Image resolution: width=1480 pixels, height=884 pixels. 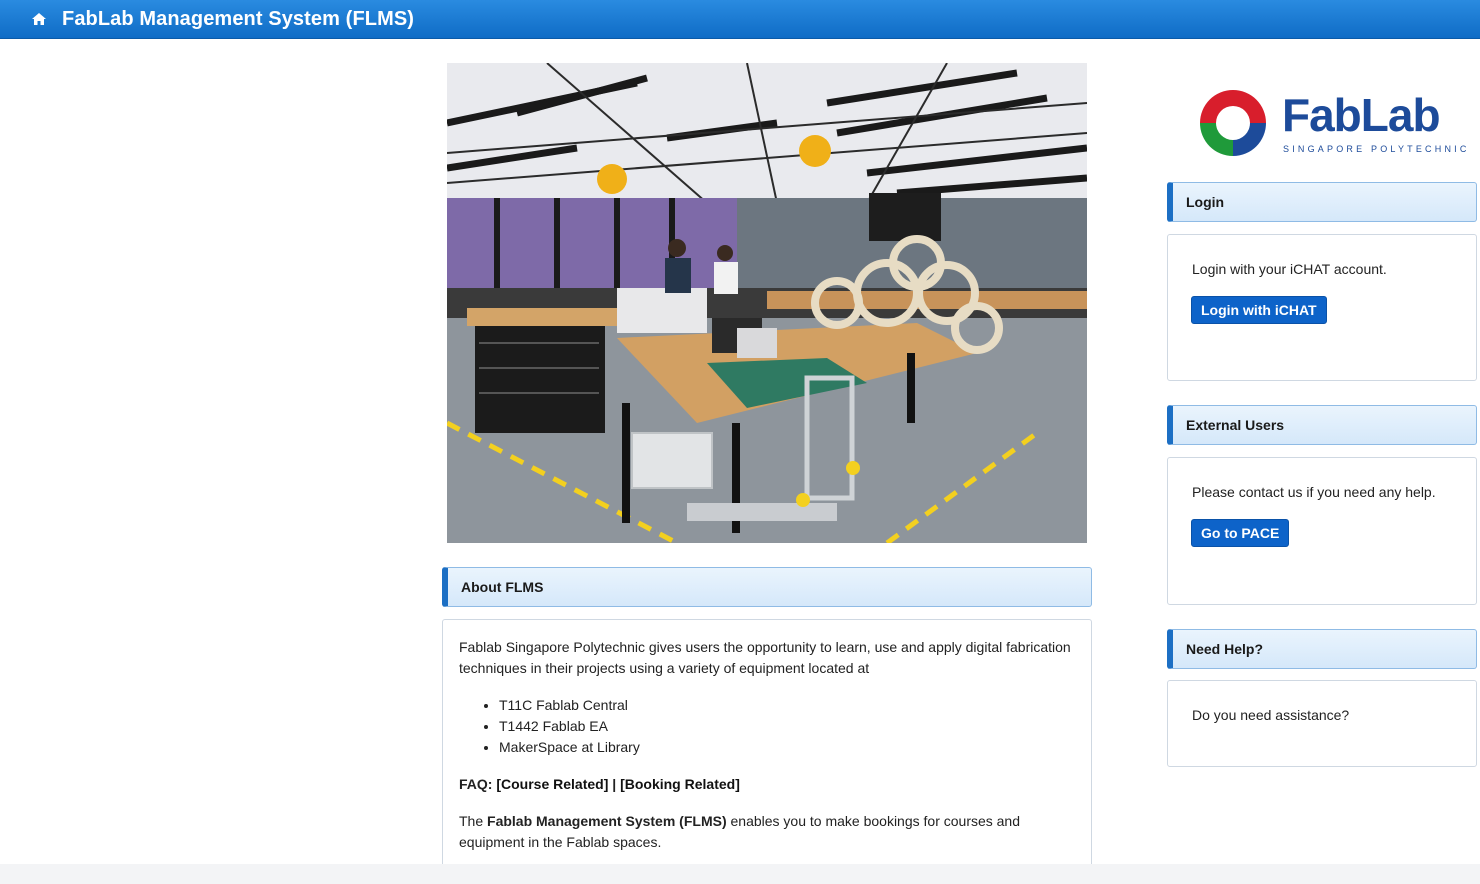 I want to click on go-to-pace-button: Go to PACE, so click(x=1240, y=533).